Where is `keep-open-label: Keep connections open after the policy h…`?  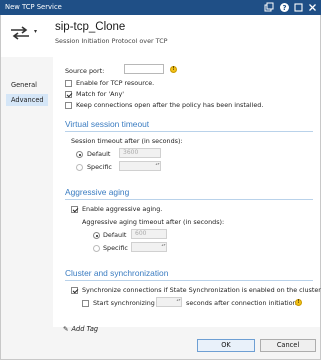 keep-open-label: Keep connections open after the policy h… is located at coordinates (170, 105).